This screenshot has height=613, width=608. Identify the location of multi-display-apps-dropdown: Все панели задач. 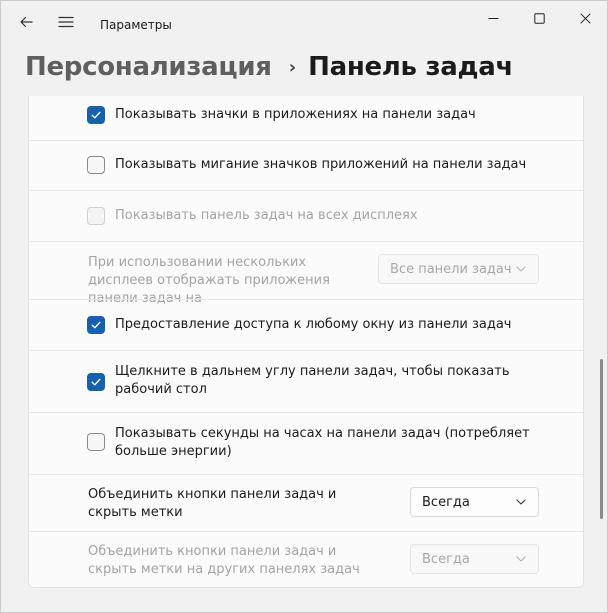
(458, 269).